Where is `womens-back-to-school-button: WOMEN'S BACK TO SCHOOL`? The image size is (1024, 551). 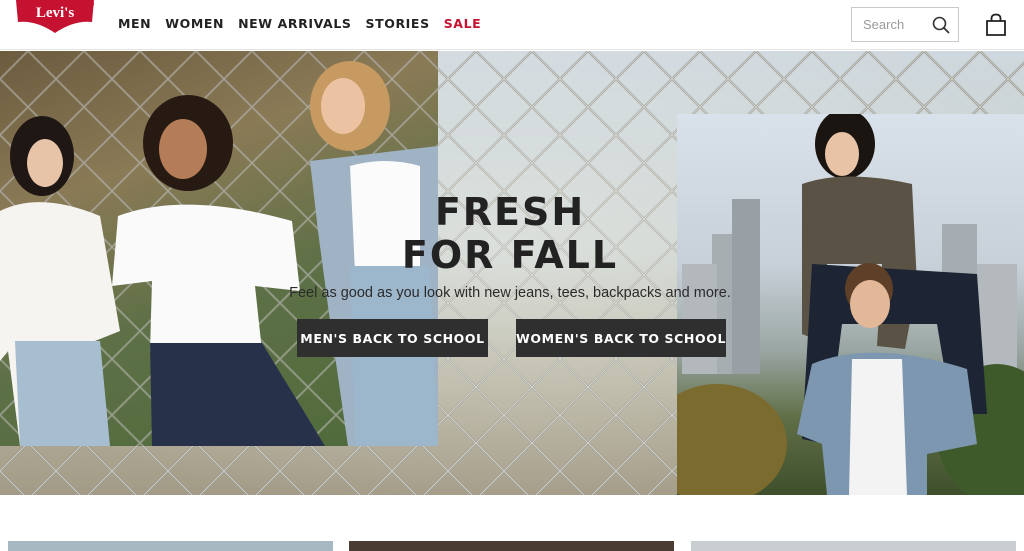
womens-back-to-school-button: WOMEN'S BACK TO SCHOOL is located at coordinates (621, 338).